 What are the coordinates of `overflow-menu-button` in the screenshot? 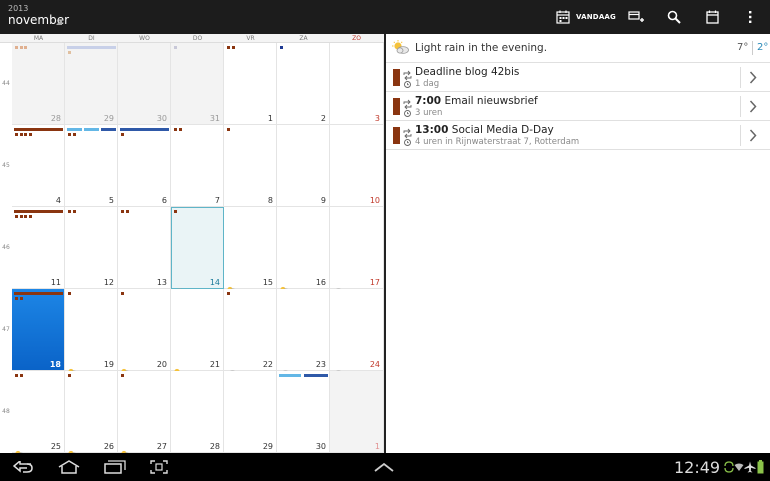 It's located at (750, 17).